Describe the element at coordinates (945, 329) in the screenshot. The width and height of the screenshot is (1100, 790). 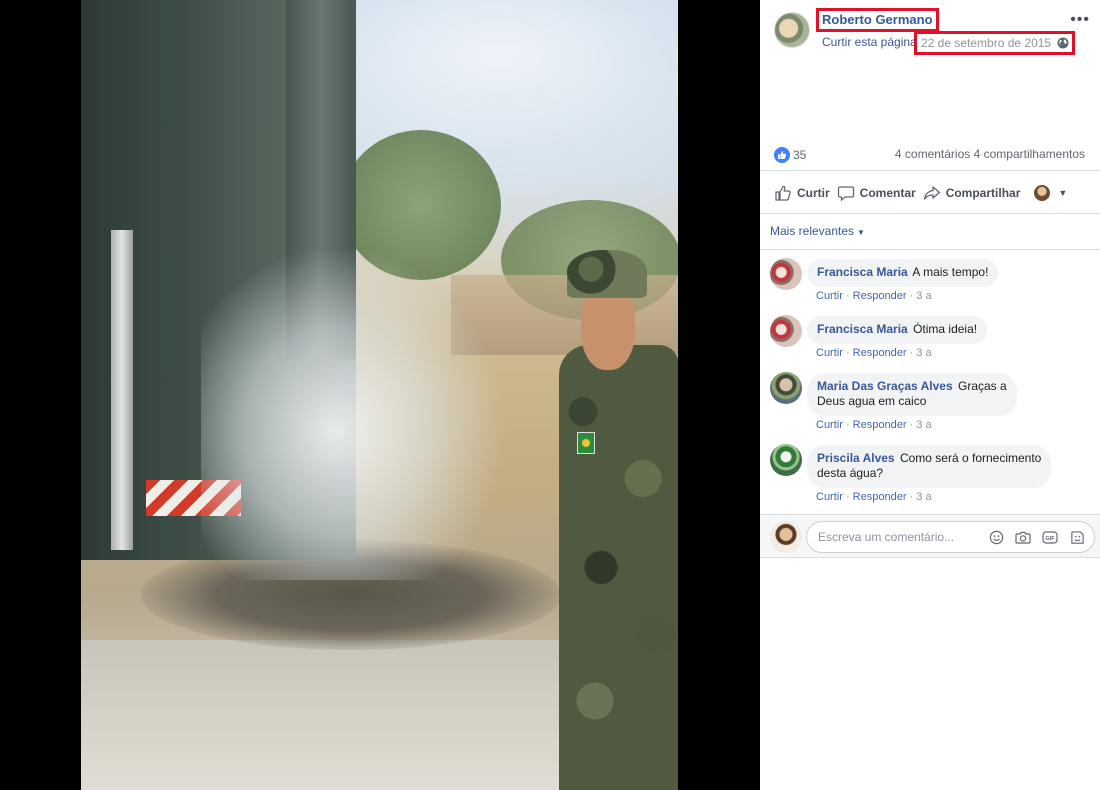
I see `comment-text: Ótima ideia!` at that location.